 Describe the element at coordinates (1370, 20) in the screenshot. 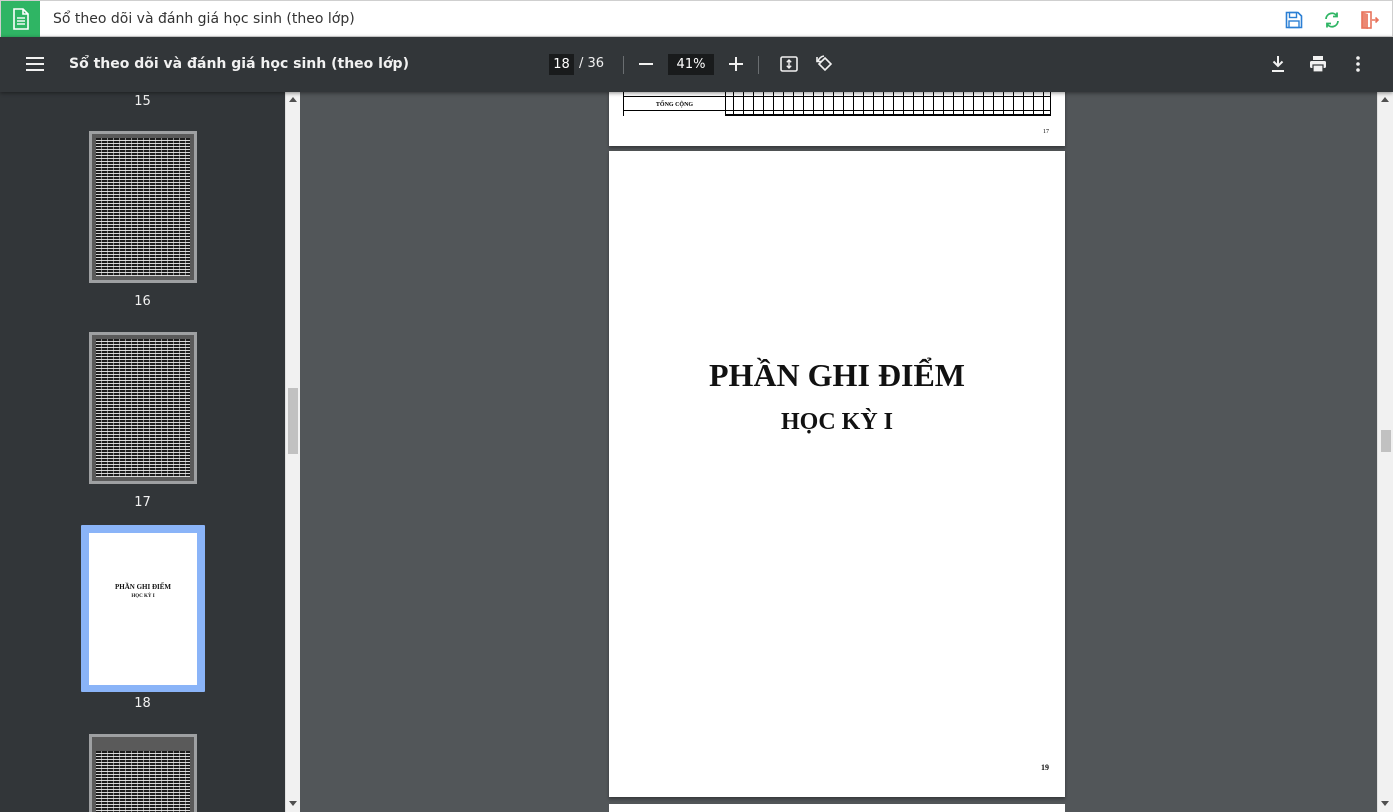

I see `exit-icon` at that location.